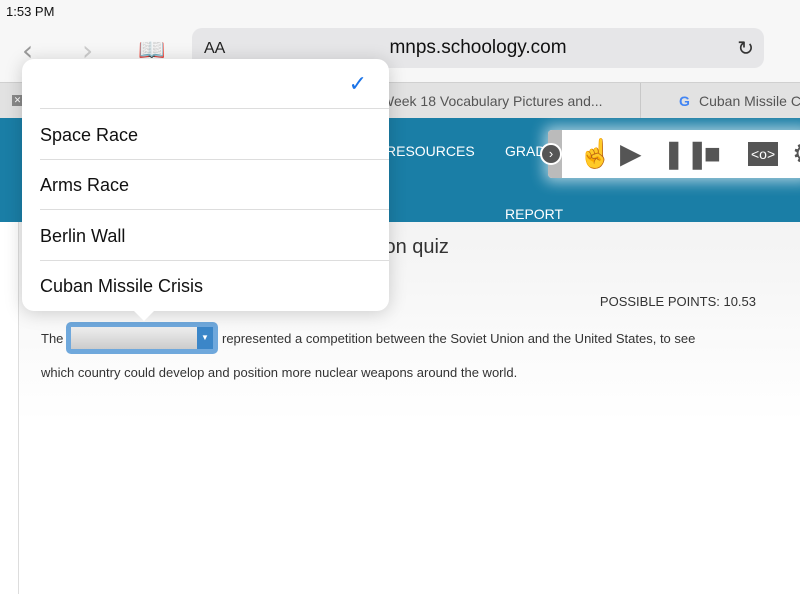 This screenshot has height=594, width=800. What do you see at coordinates (525, 151) in the screenshot?
I see `nav-grades: GRADES` at bounding box center [525, 151].